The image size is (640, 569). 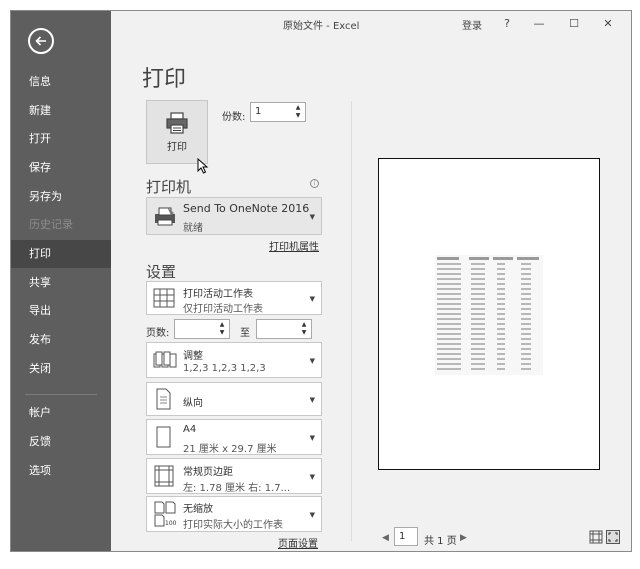 I want to click on paper-size-icon, so click(x=163, y=437).